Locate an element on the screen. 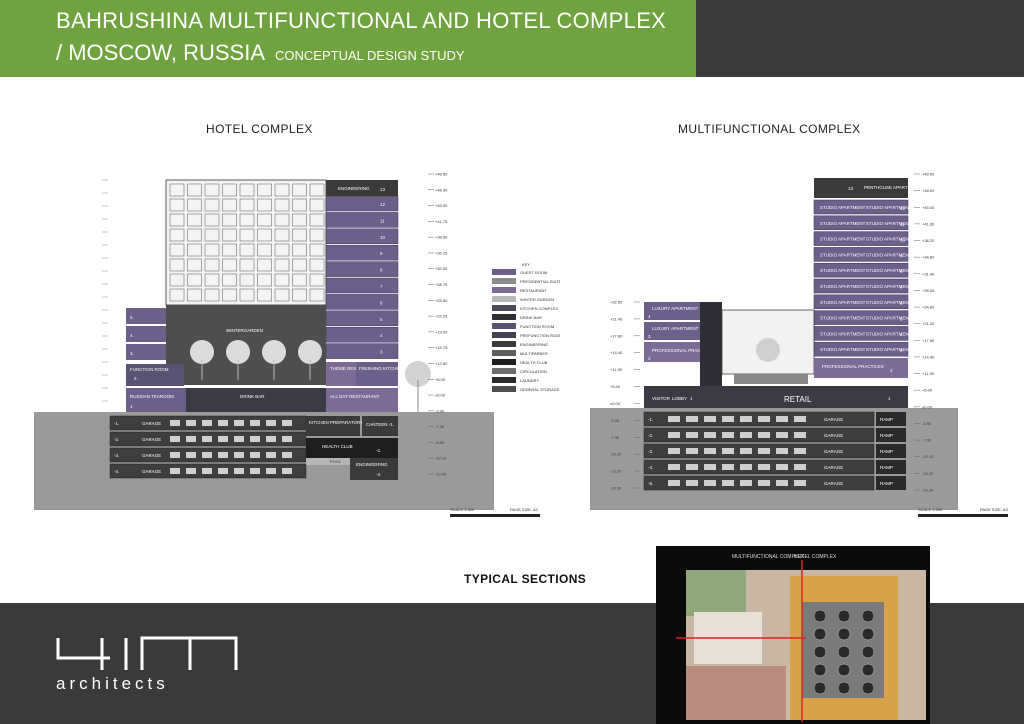 The width and height of the screenshot is (1024, 724). key-item-label: CIRCULATION is located at coordinates (533, 371).